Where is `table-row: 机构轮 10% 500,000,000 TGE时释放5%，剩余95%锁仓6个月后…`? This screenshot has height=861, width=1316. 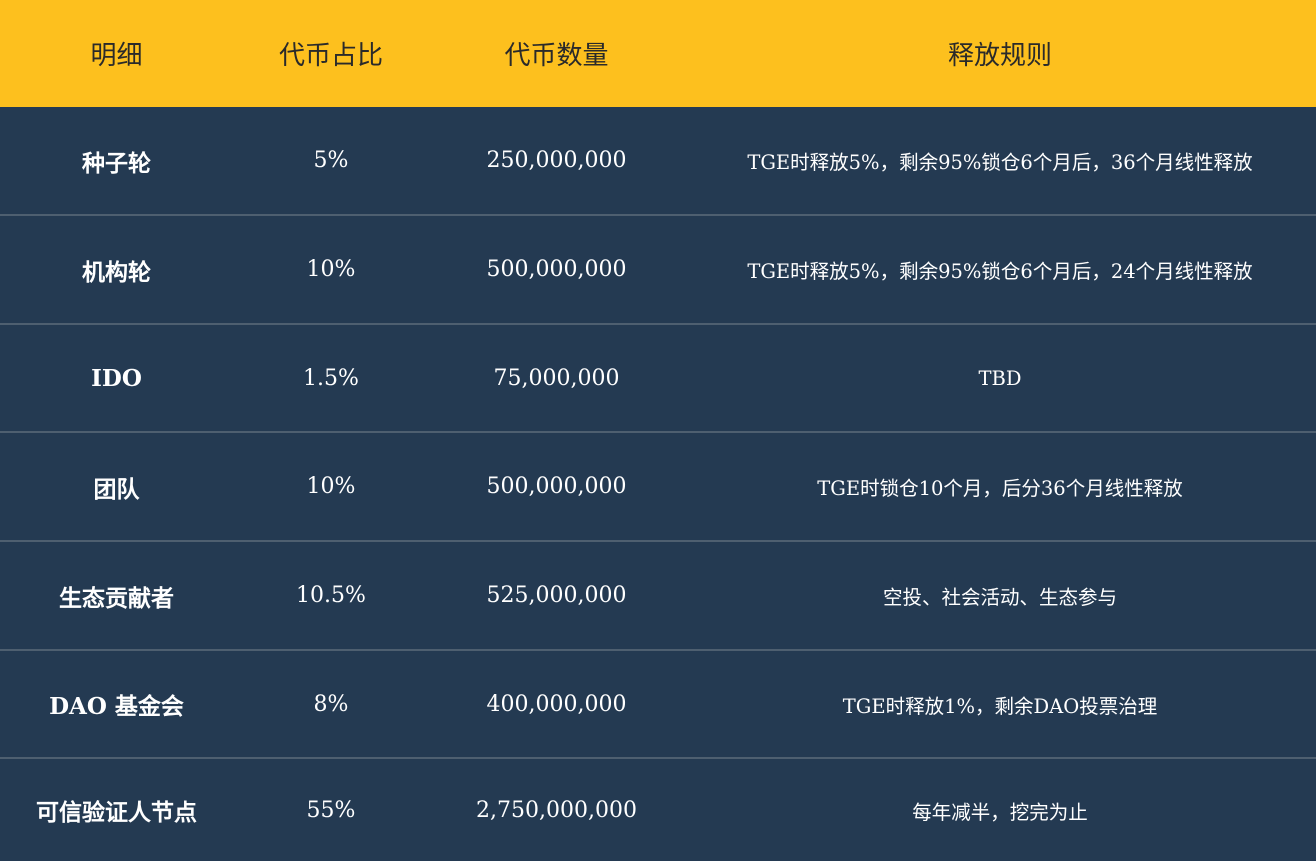
table-row: 机构轮 10% 500,000,000 TGE时释放5%，剩余95%锁仓6个月后… is located at coordinates (658, 270).